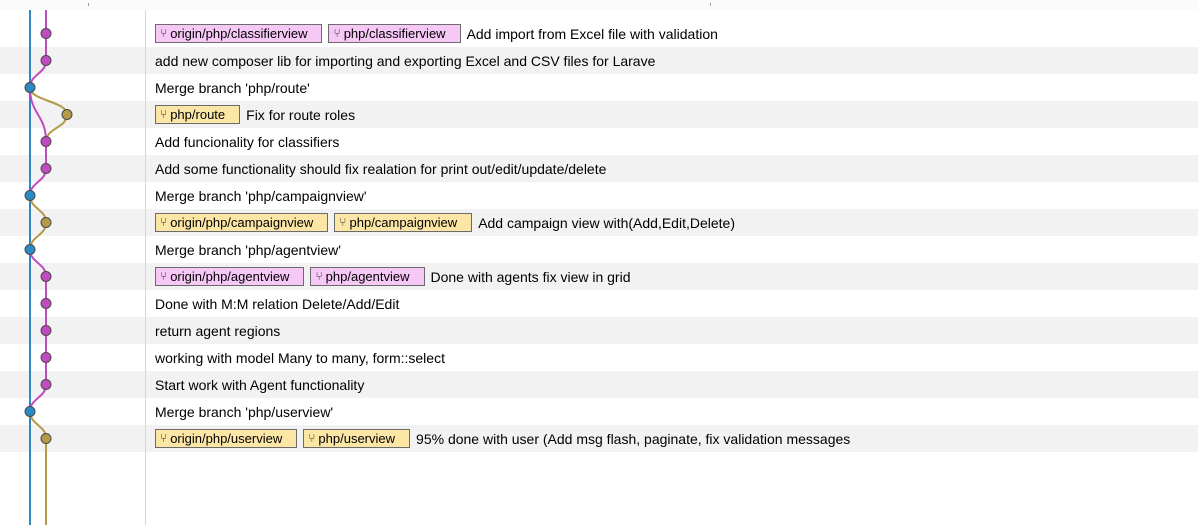 The height and width of the screenshot is (525, 1198). What do you see at coordinates (599, 303) in the screenshot?
I see `commit-row: Done with M:M relation Delete/Add/Edit` at bounding box center [599, 303].